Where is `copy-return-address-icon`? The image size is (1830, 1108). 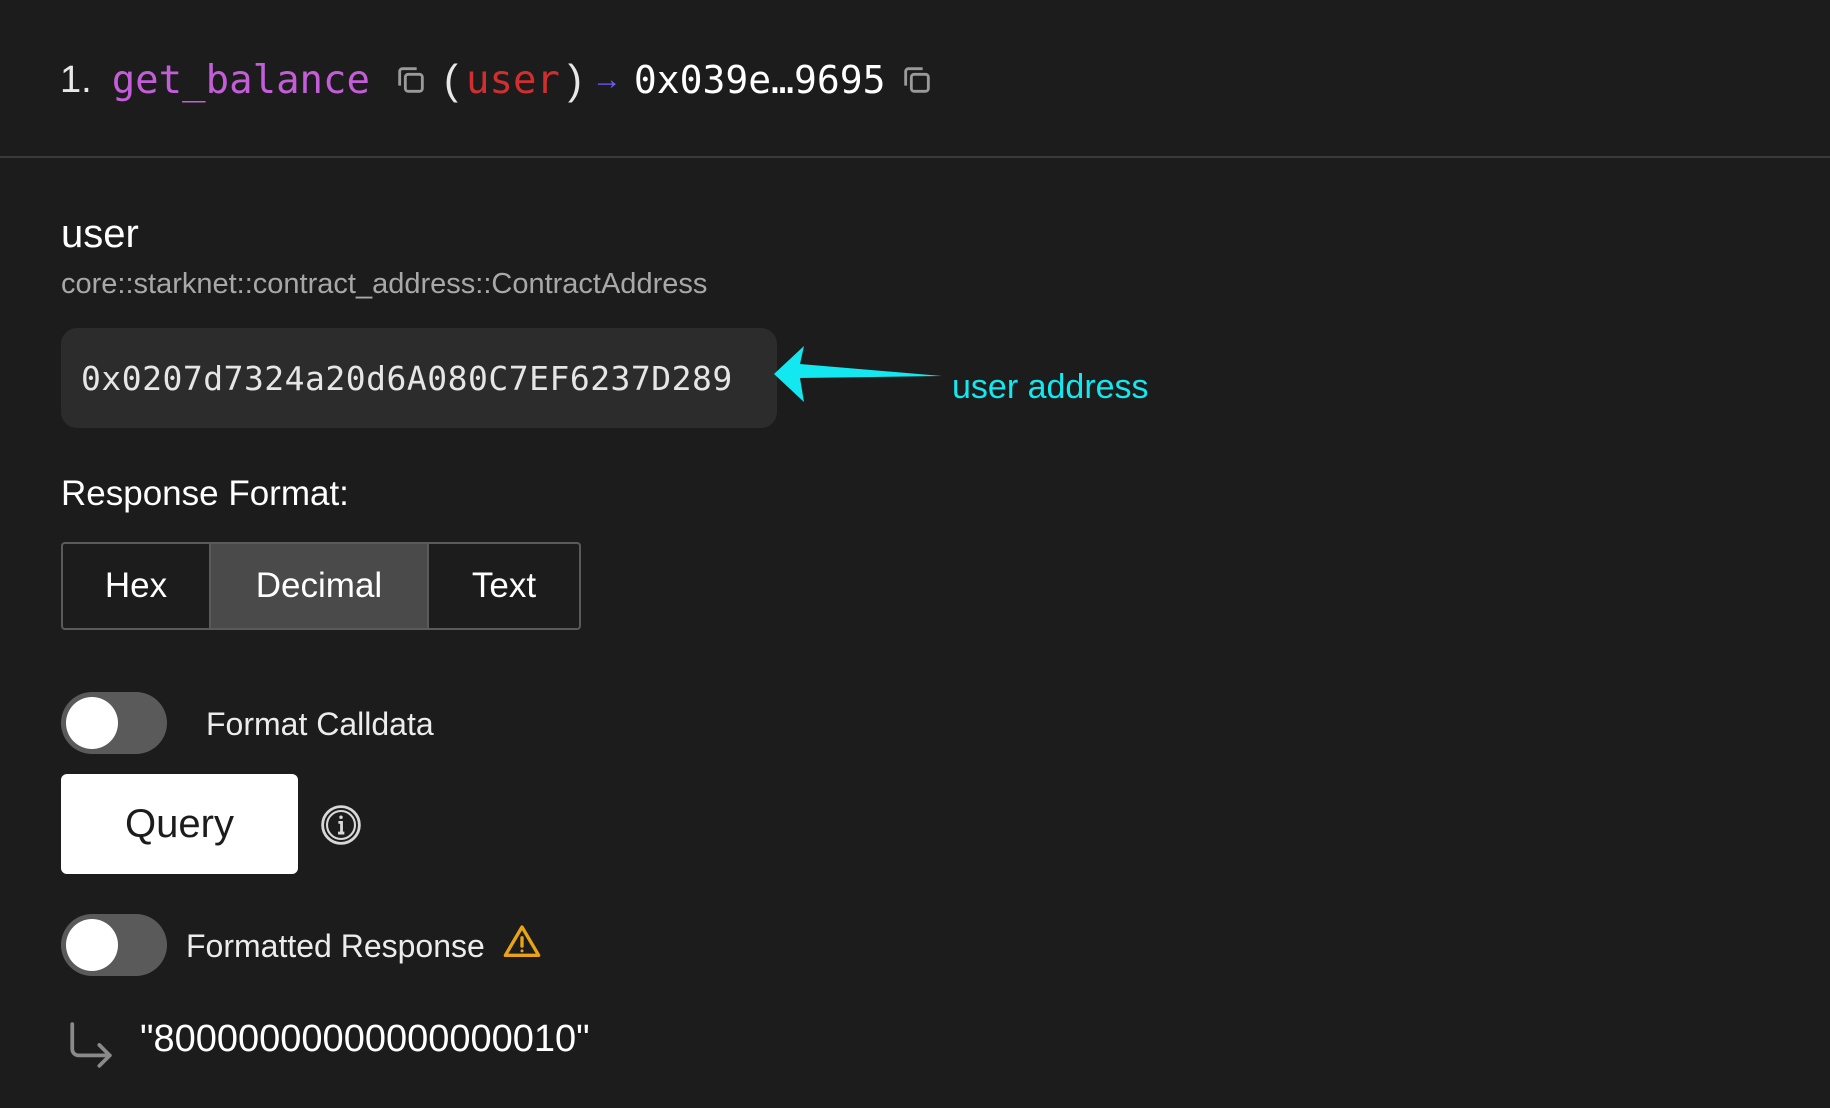
copy-return-address-icon is located at coordinates (917, 80).